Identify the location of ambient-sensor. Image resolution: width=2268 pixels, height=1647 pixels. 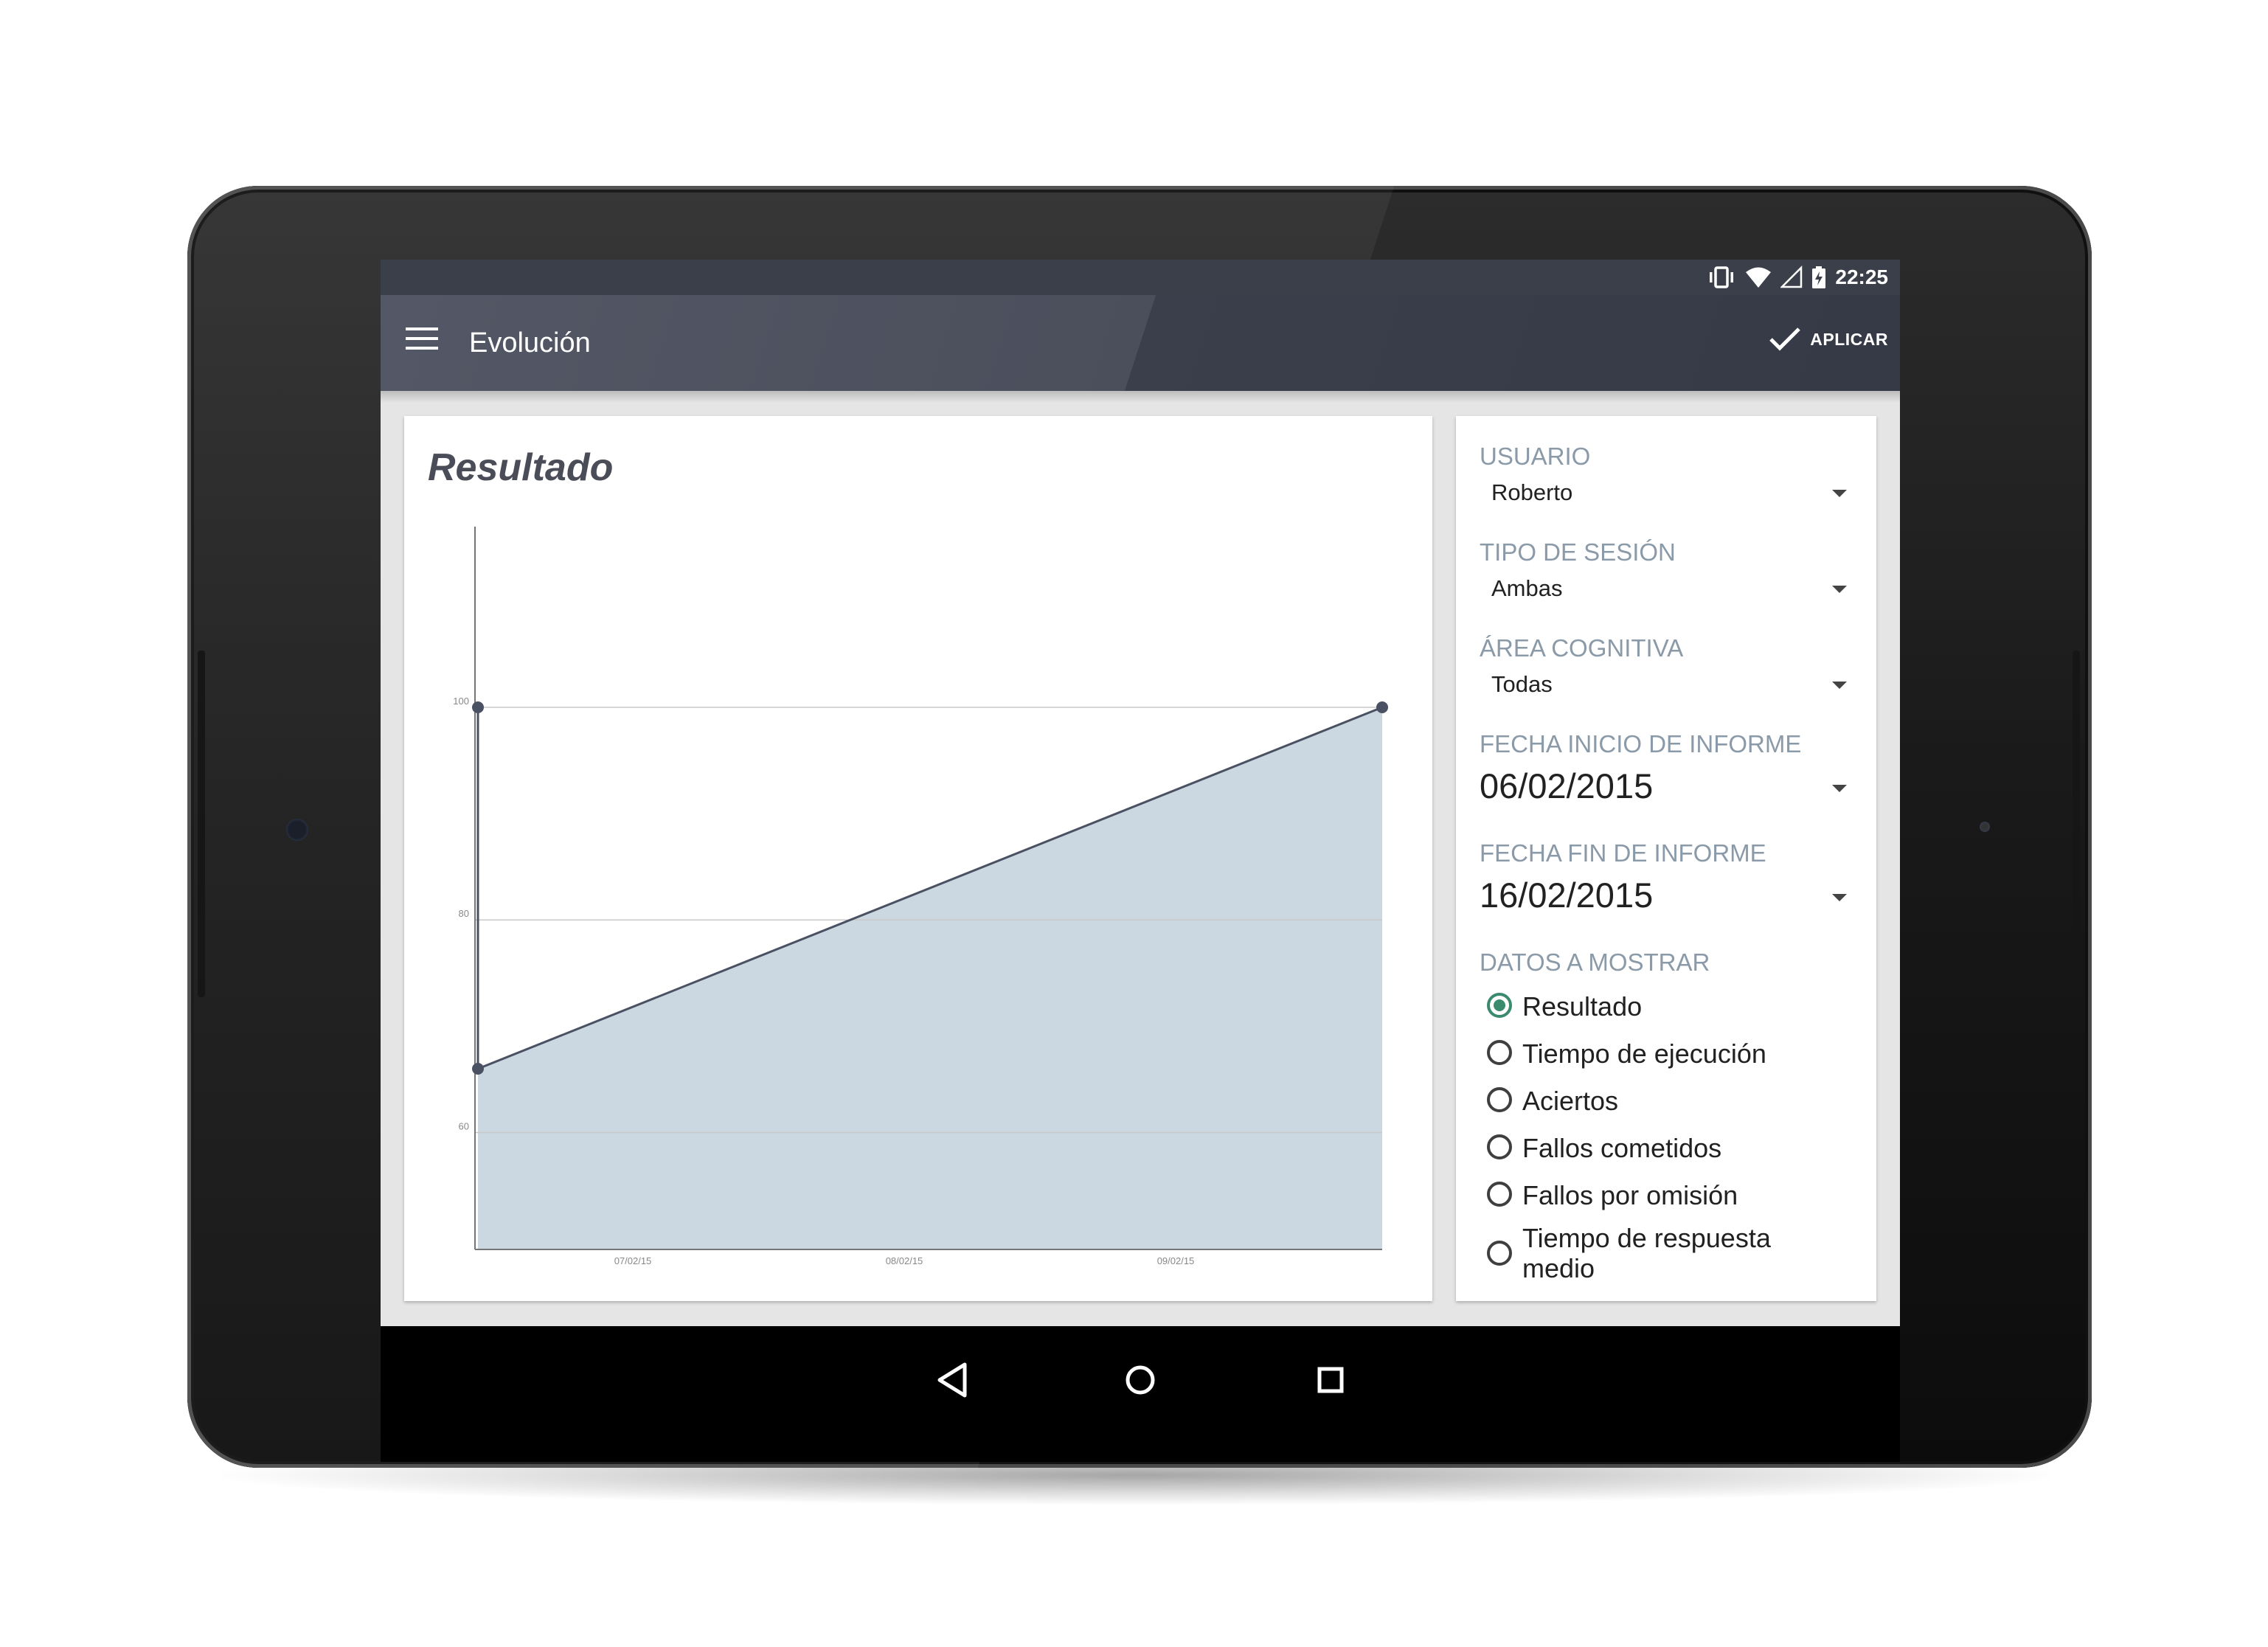
(1985, 827).